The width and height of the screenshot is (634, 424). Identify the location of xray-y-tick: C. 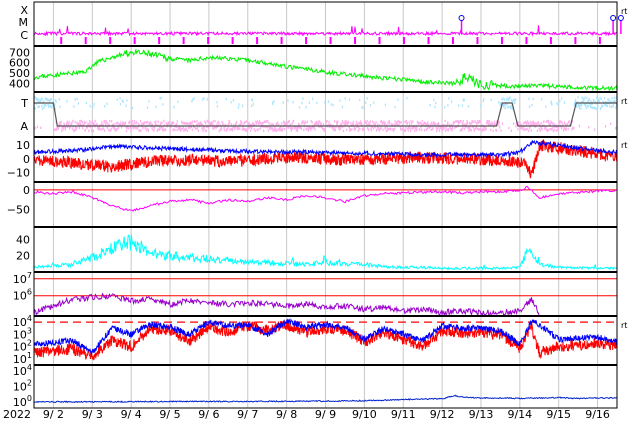
(24, 35).